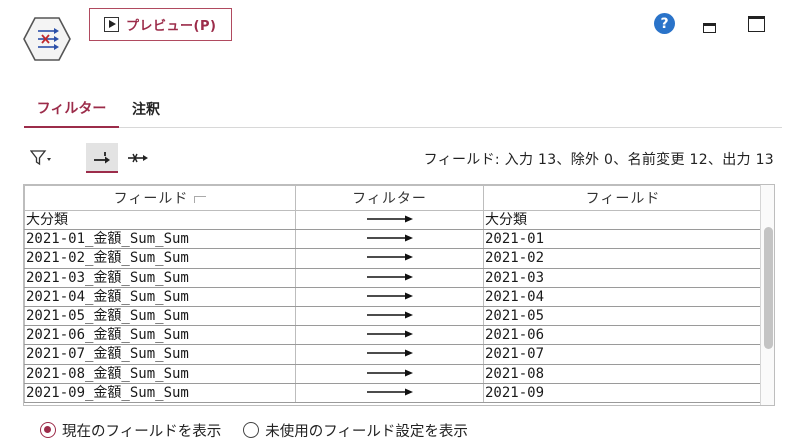  I want to click on input-field-cell: 2021-01_金額_Sum_Sum, so click(160, 239).